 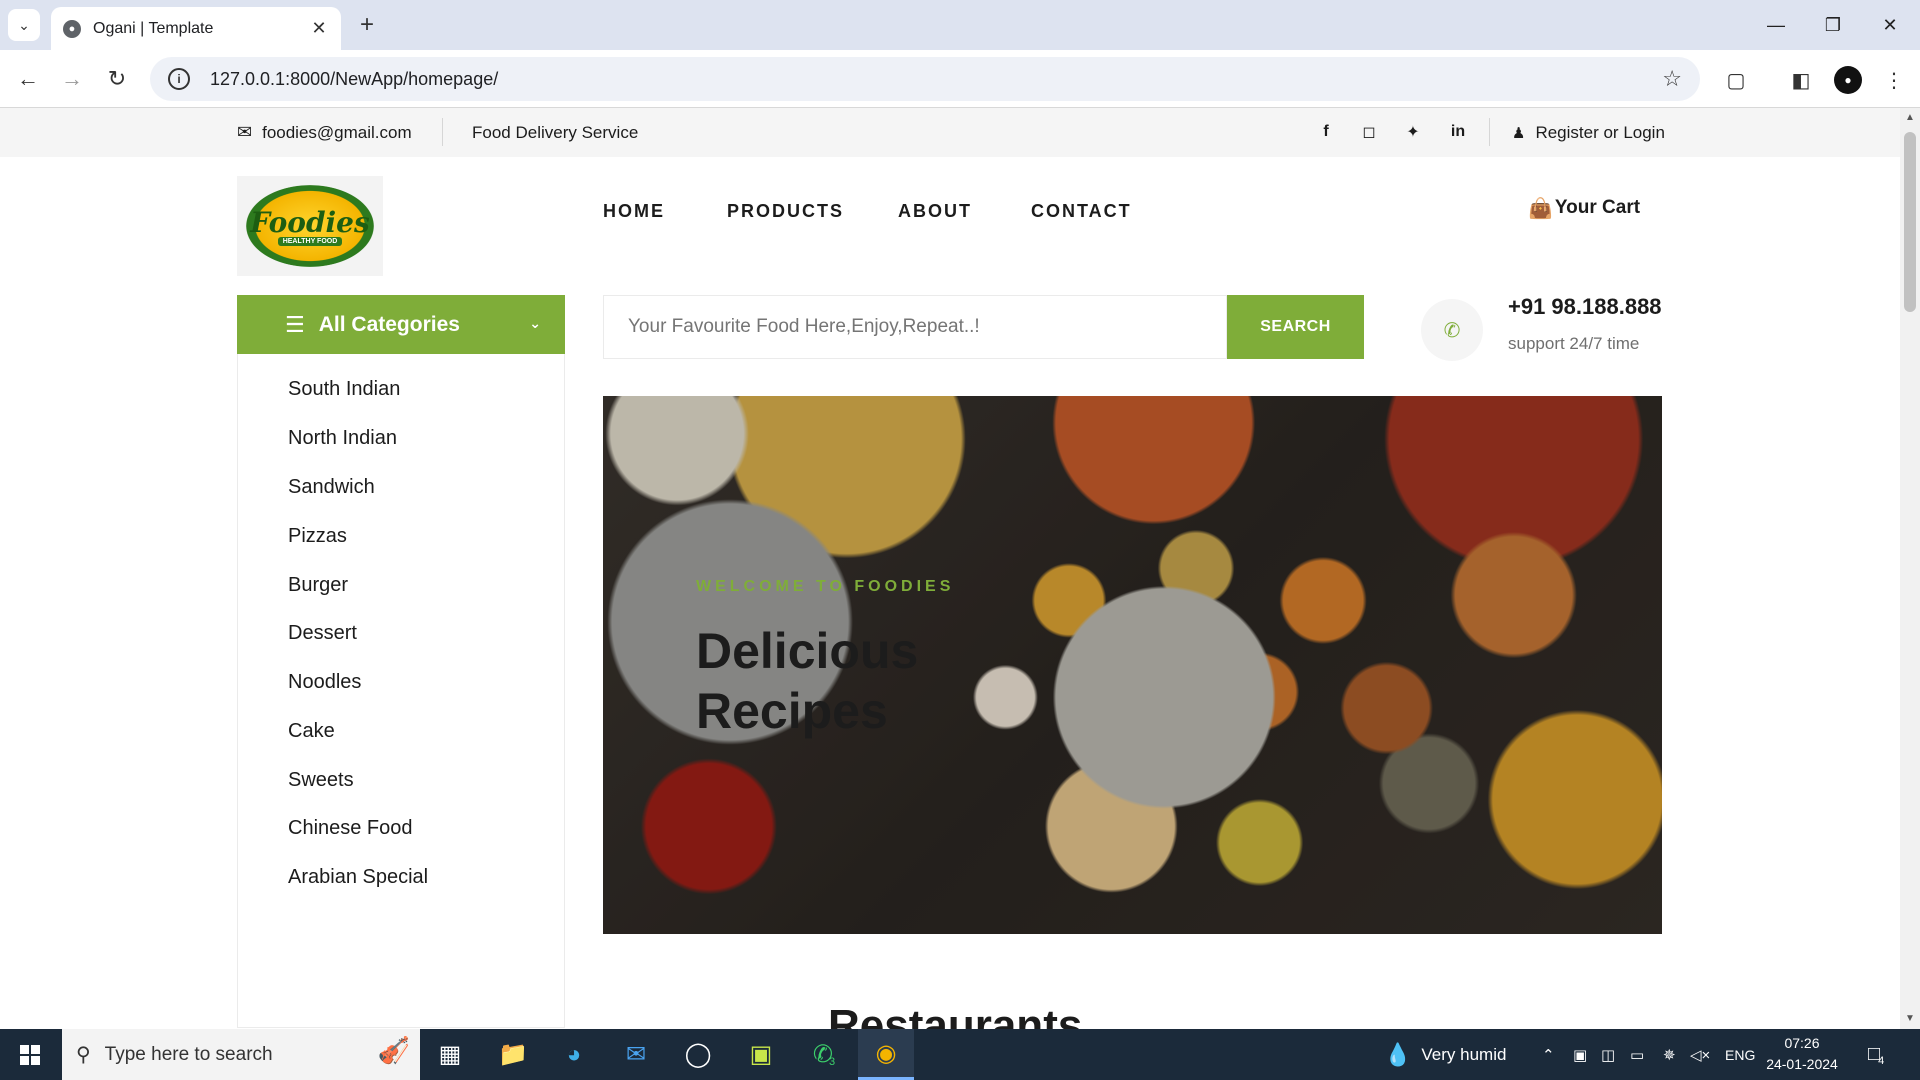 What do you see at coordinates (322, 633) in the screenshot?
I see `category-item: Dessert` at bounding box center [322, 633].